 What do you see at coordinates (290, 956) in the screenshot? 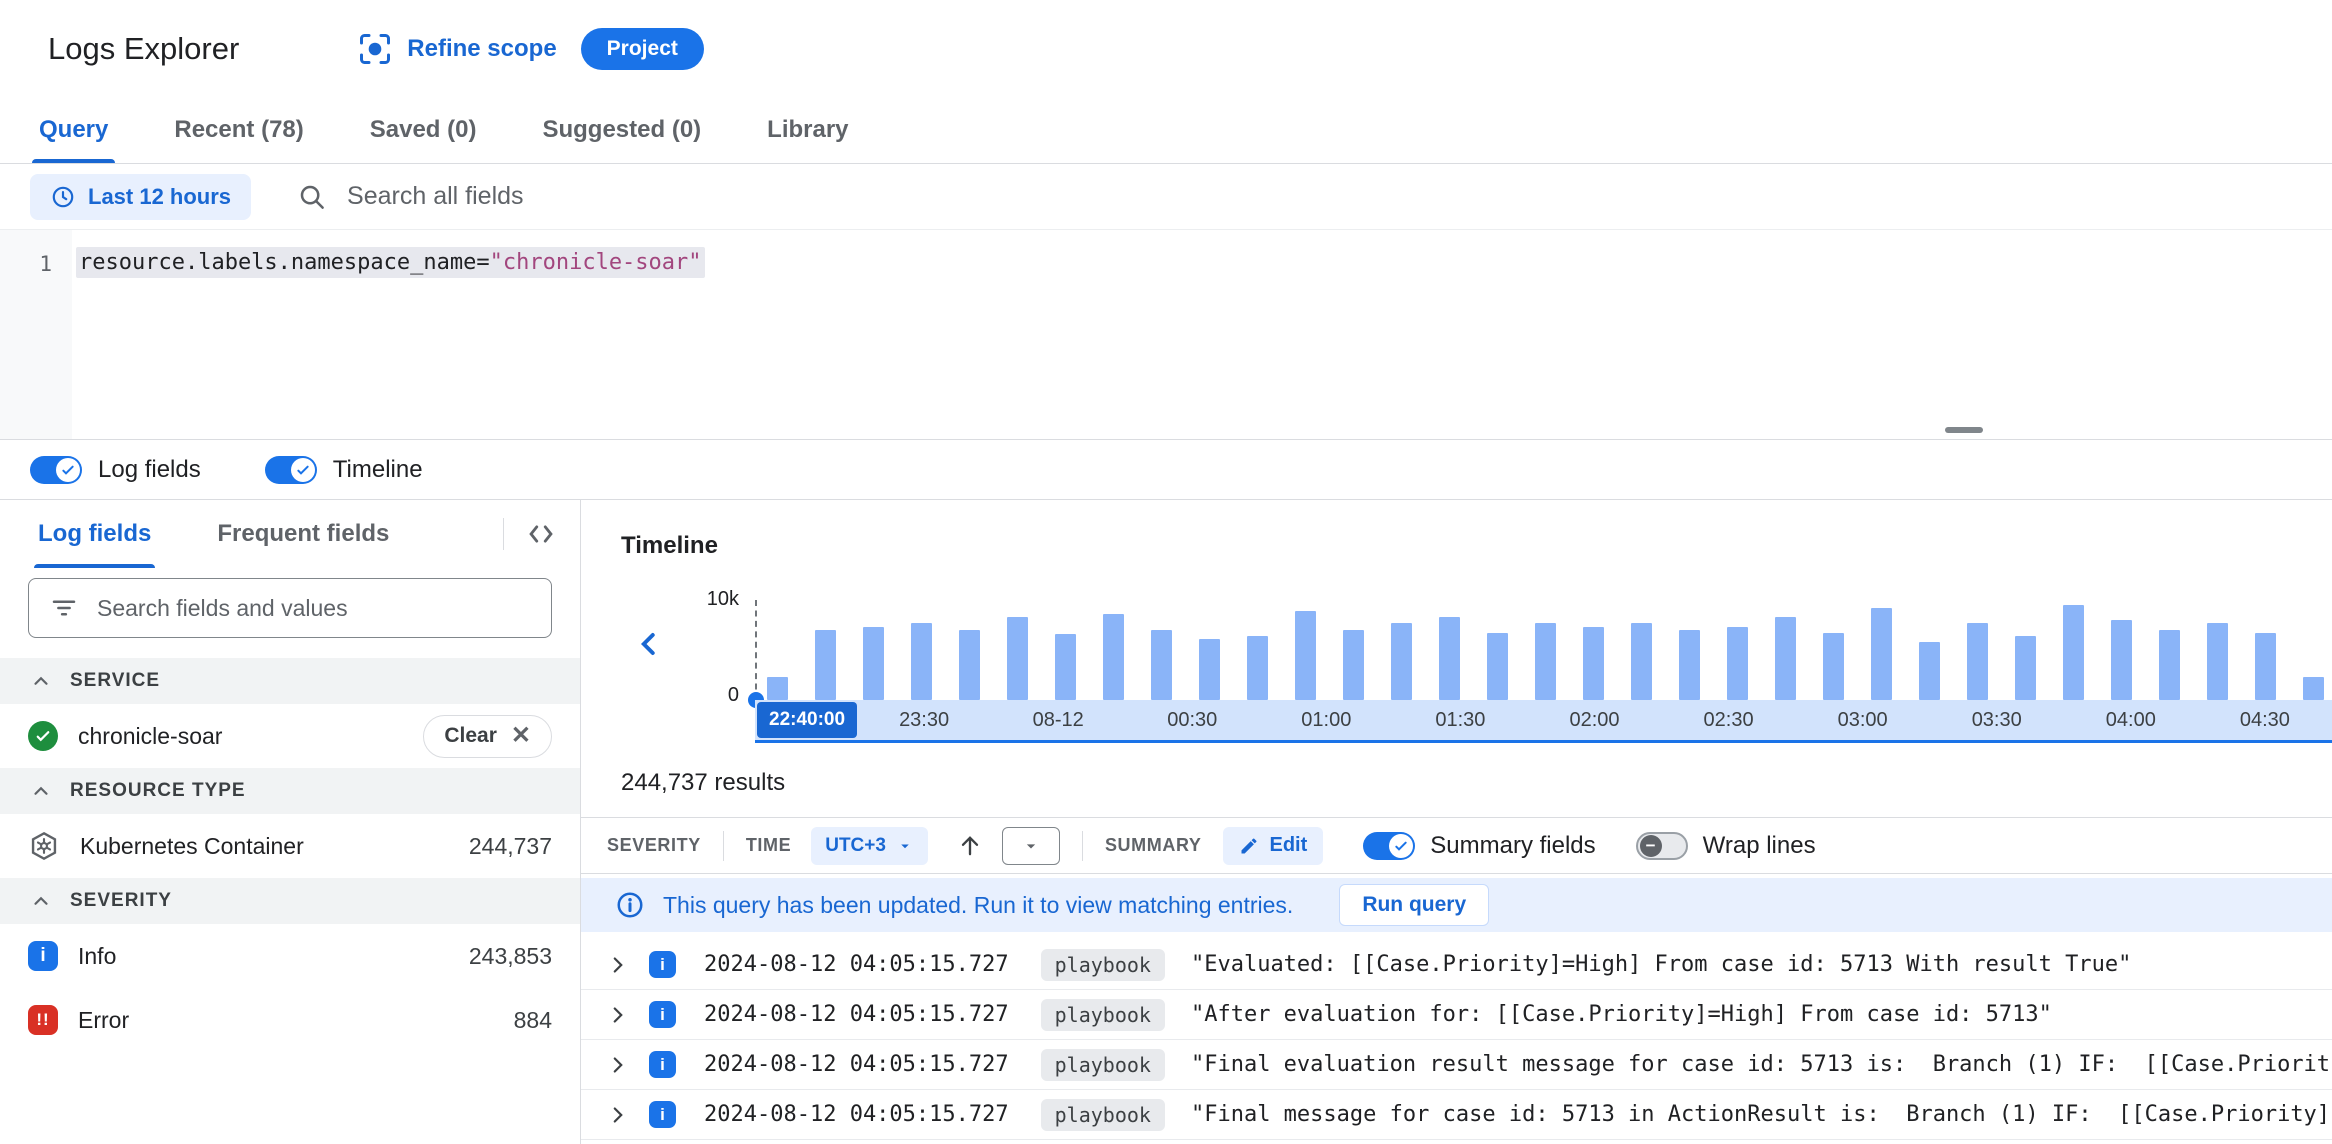
I see `severity-item-info: i Info 243,853` at bounding box center [290, 956].